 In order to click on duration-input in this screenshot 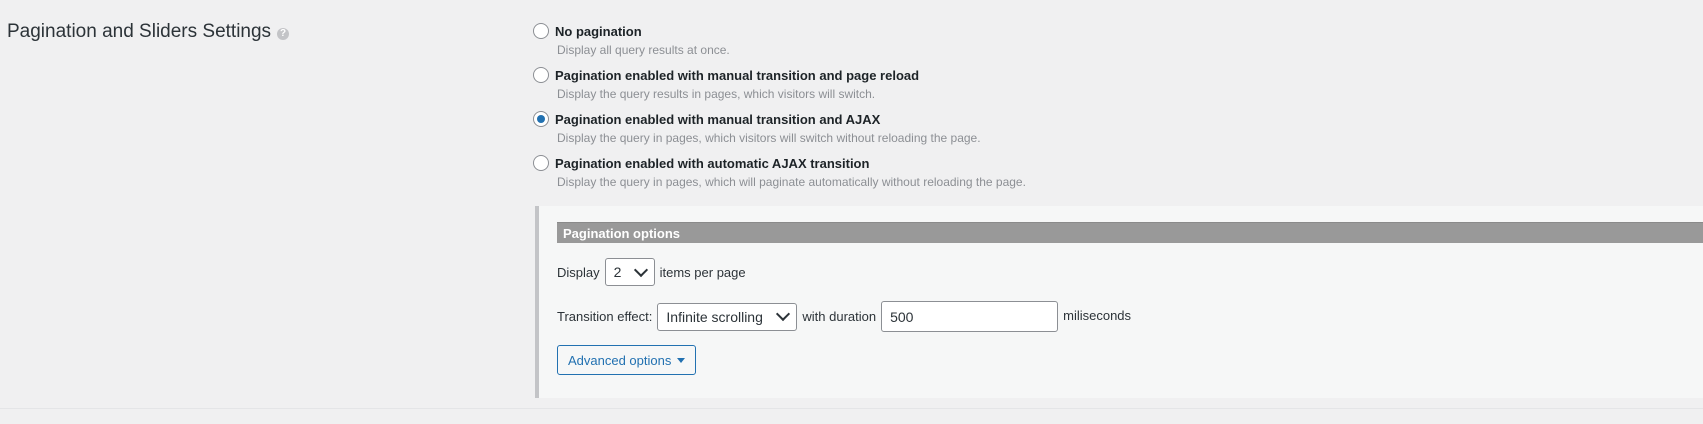, I will do `click(970, 316)`.